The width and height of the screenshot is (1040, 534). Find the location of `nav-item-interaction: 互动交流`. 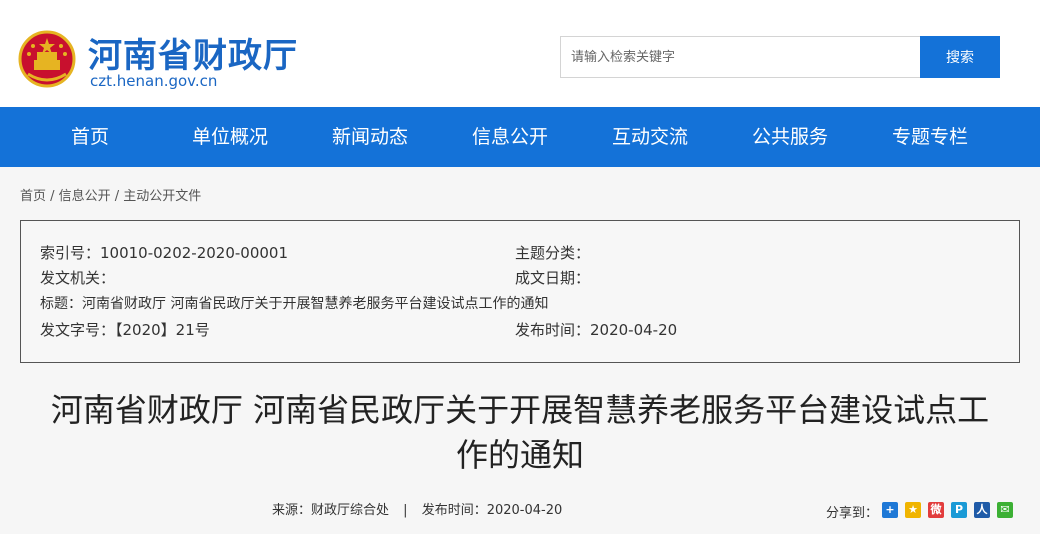

nav-item-interaction: 互动交流 is located at coordinates (650, 137).